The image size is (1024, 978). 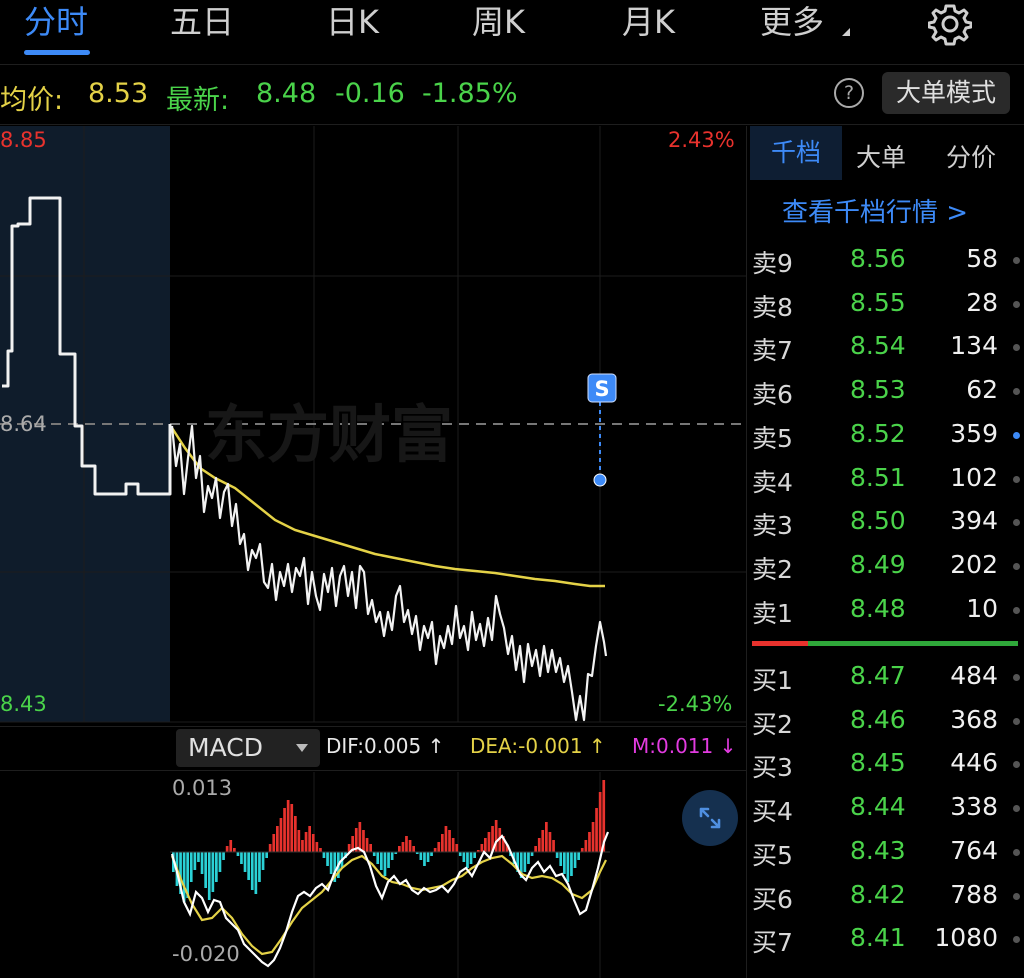 What do you see at coordinates (57, 52) in the screenshot?
I see `active-tab-underline` at bounding box center [57, 52].